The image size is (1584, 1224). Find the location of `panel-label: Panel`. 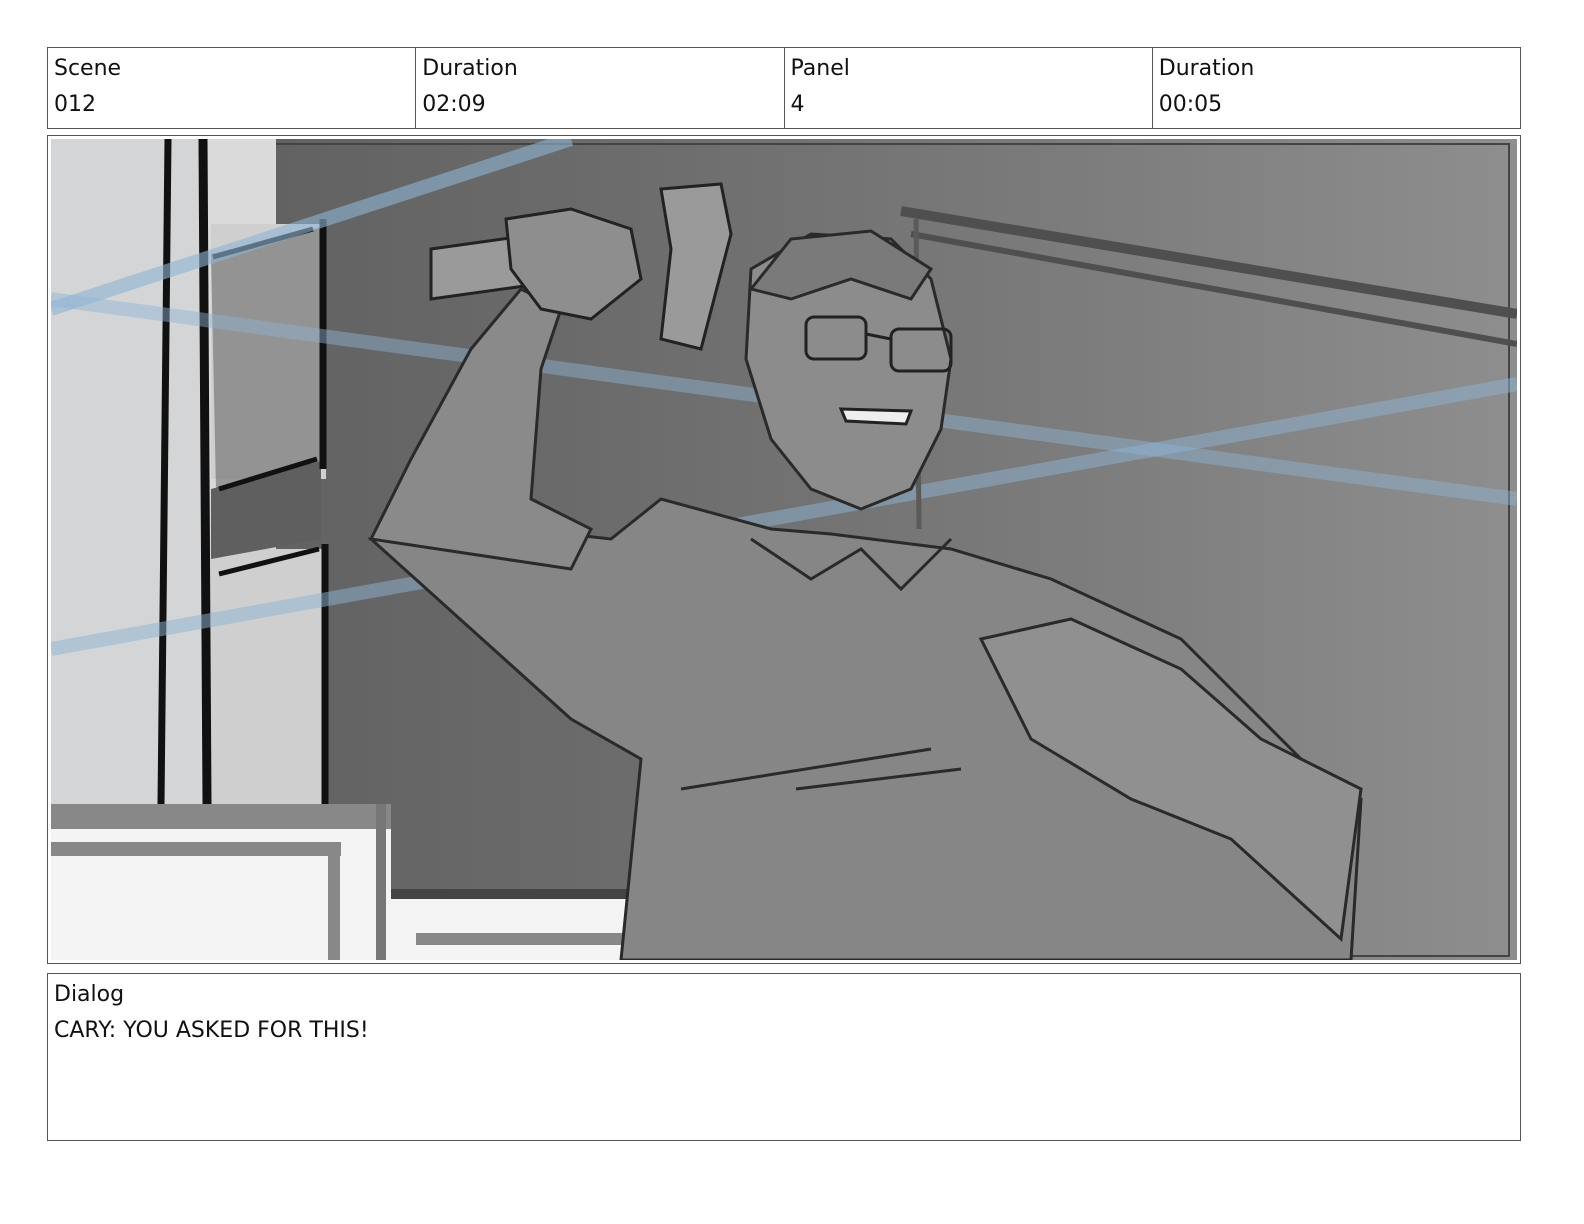

panel-label: Panel is located at coordinates (820, 68).